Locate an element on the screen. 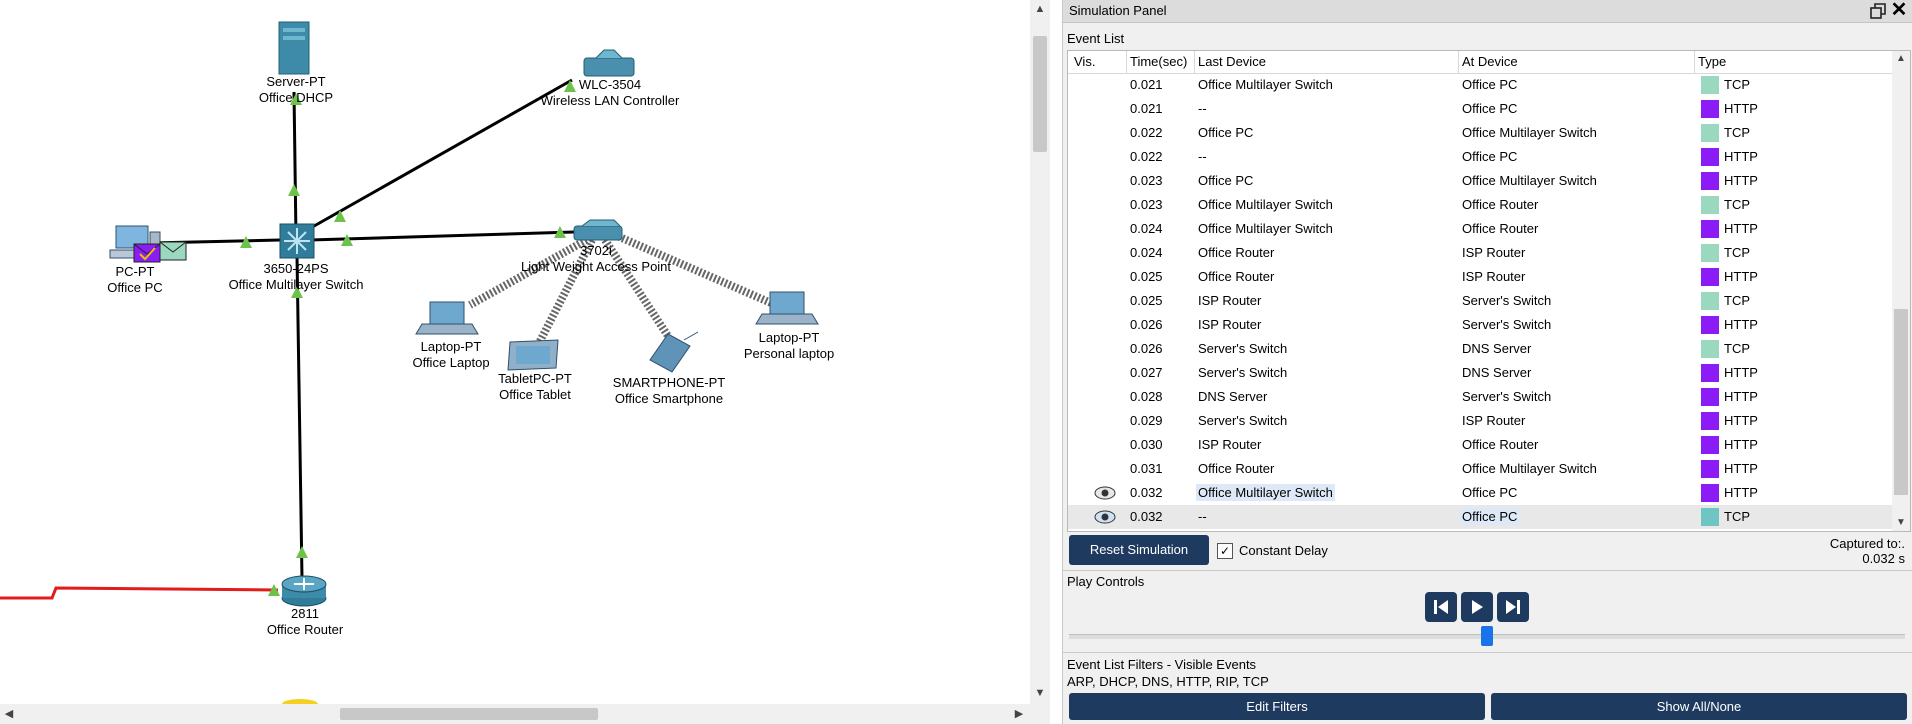  event-row: 0.021 -- Office PC HTTP is located at coordinates (1480, 109).